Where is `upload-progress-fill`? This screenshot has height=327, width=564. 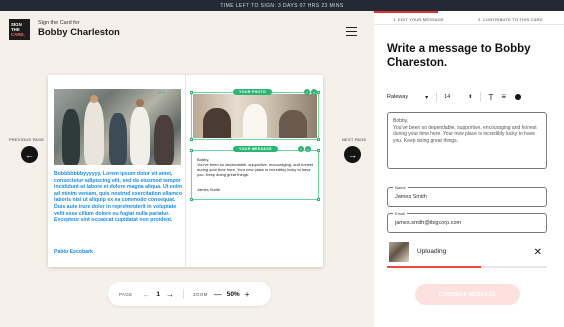
upload-progress-fill is located at coordinates (434, 267).